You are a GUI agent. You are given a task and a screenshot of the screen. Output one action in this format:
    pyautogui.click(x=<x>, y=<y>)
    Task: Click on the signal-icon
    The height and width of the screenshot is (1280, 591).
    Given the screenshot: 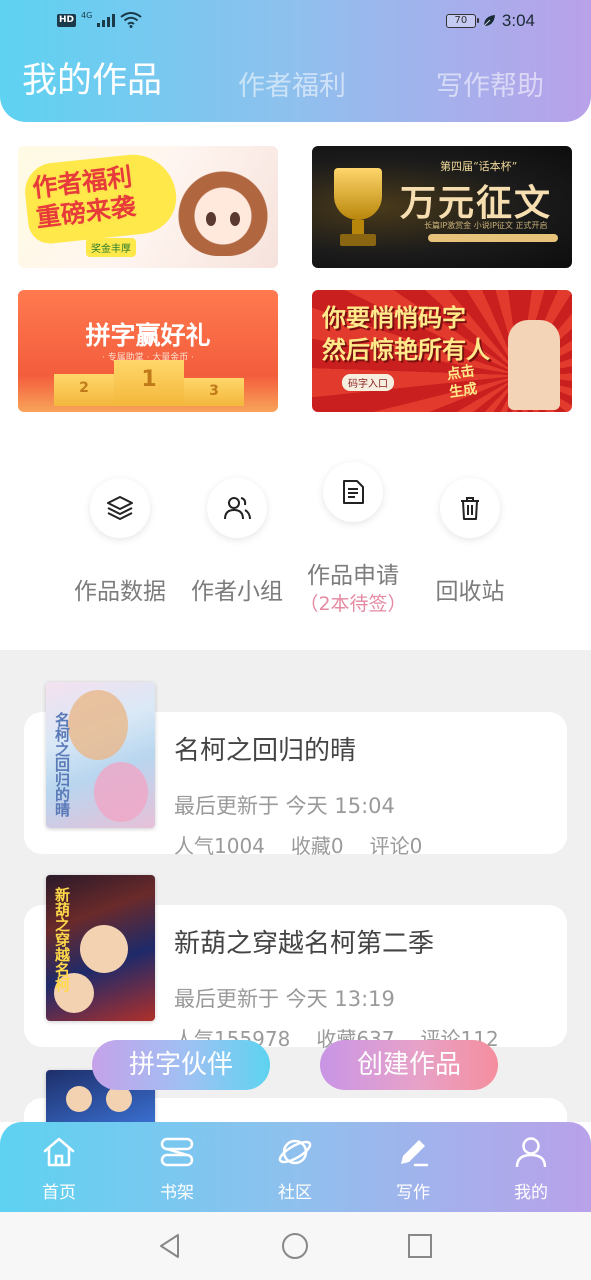 What is the action you would take?
    pyautogui.click(x=106, y=20)
    